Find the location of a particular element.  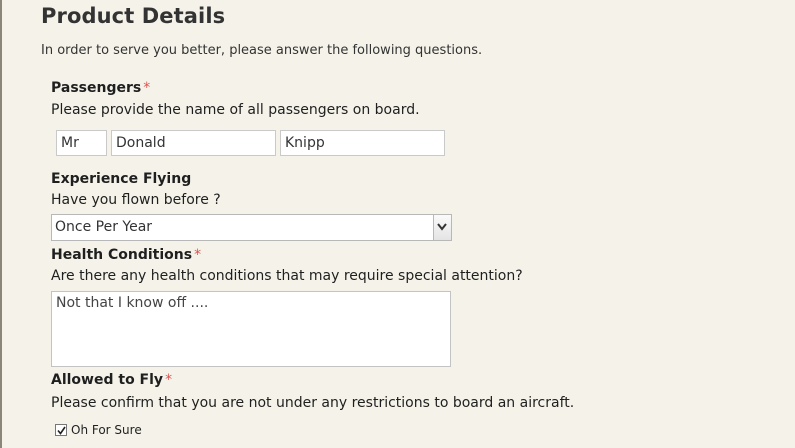

allowed-checkbox is located at coordinates (61, 430).